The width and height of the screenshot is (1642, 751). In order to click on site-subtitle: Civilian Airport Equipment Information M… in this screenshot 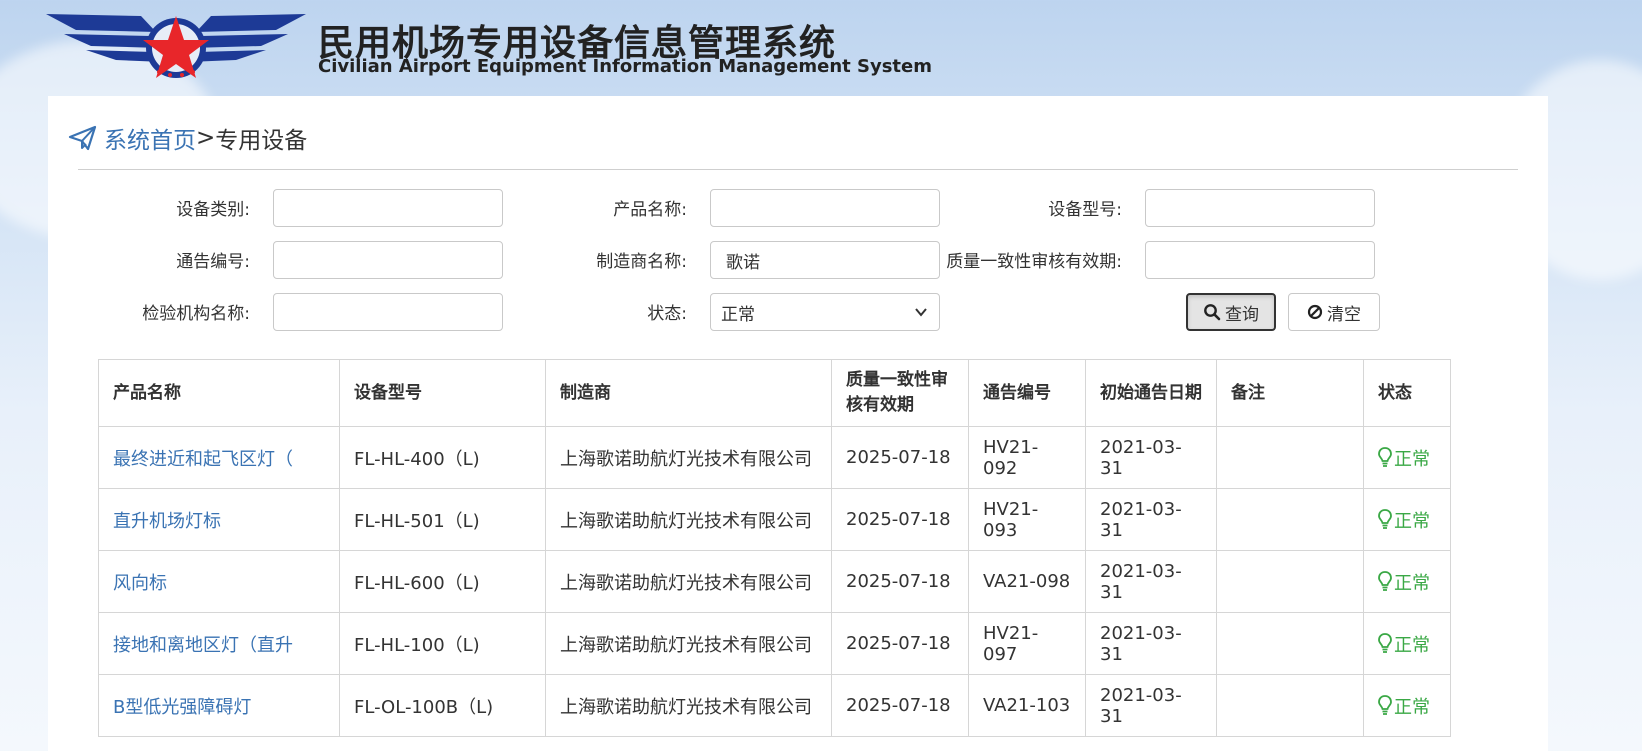, I will do `click(625, 66)`.